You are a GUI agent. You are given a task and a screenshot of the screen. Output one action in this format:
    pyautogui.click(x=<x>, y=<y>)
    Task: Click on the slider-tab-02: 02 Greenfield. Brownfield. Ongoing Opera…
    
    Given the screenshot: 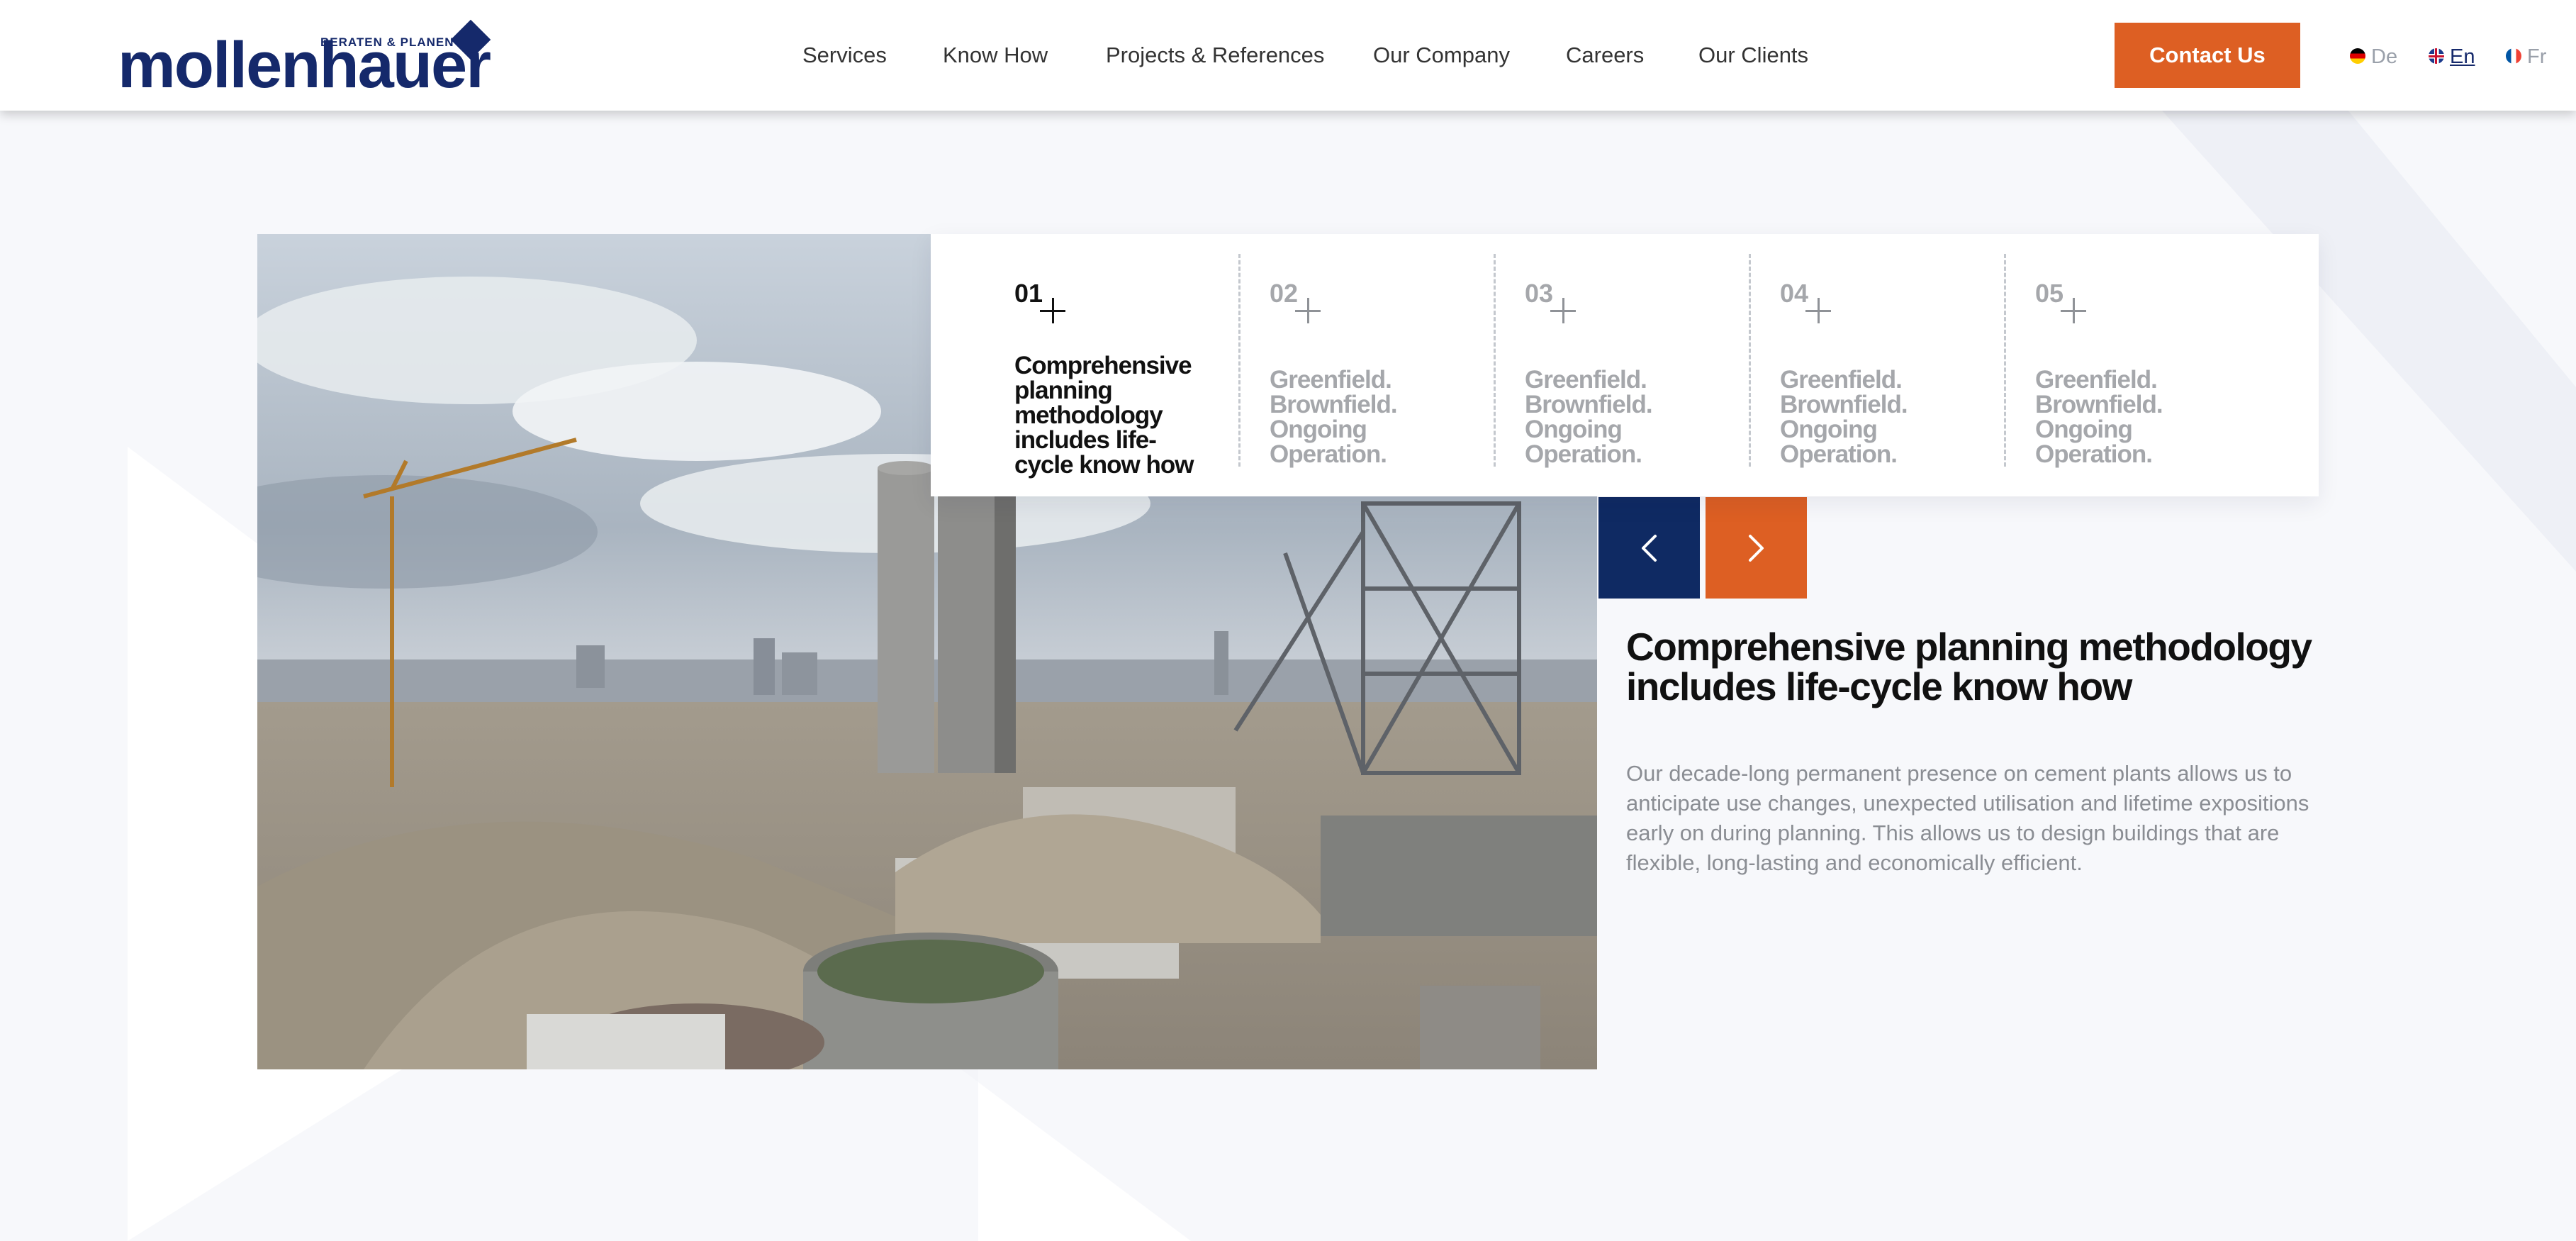 What is the action you would take?
    pyautogui.click(x=1398, y=368)
    